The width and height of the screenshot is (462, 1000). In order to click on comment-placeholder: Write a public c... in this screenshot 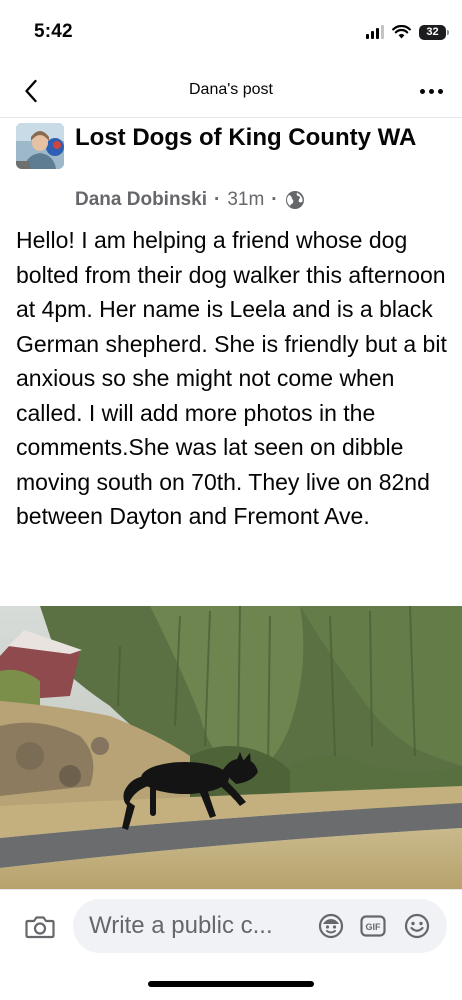, I will do `click(181, 925)`.